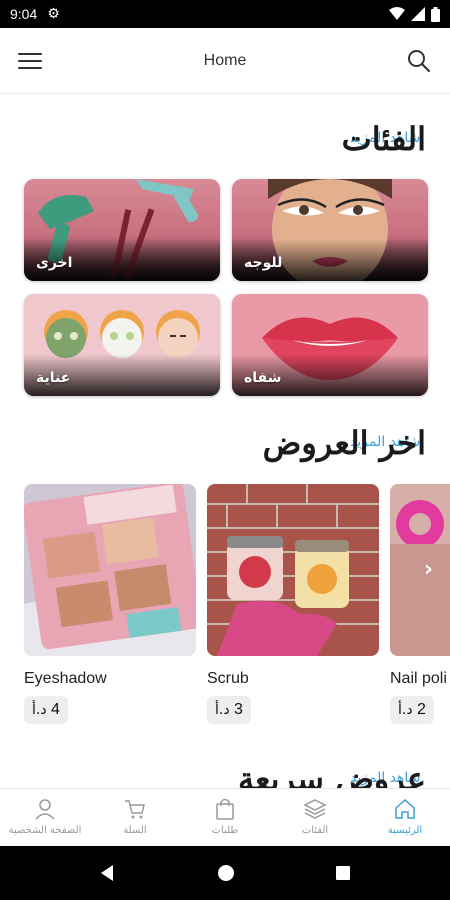 The height and width of the screenshot is (900, 450). I want to click on nav-item-orders: طلبات, so click(225, 817).